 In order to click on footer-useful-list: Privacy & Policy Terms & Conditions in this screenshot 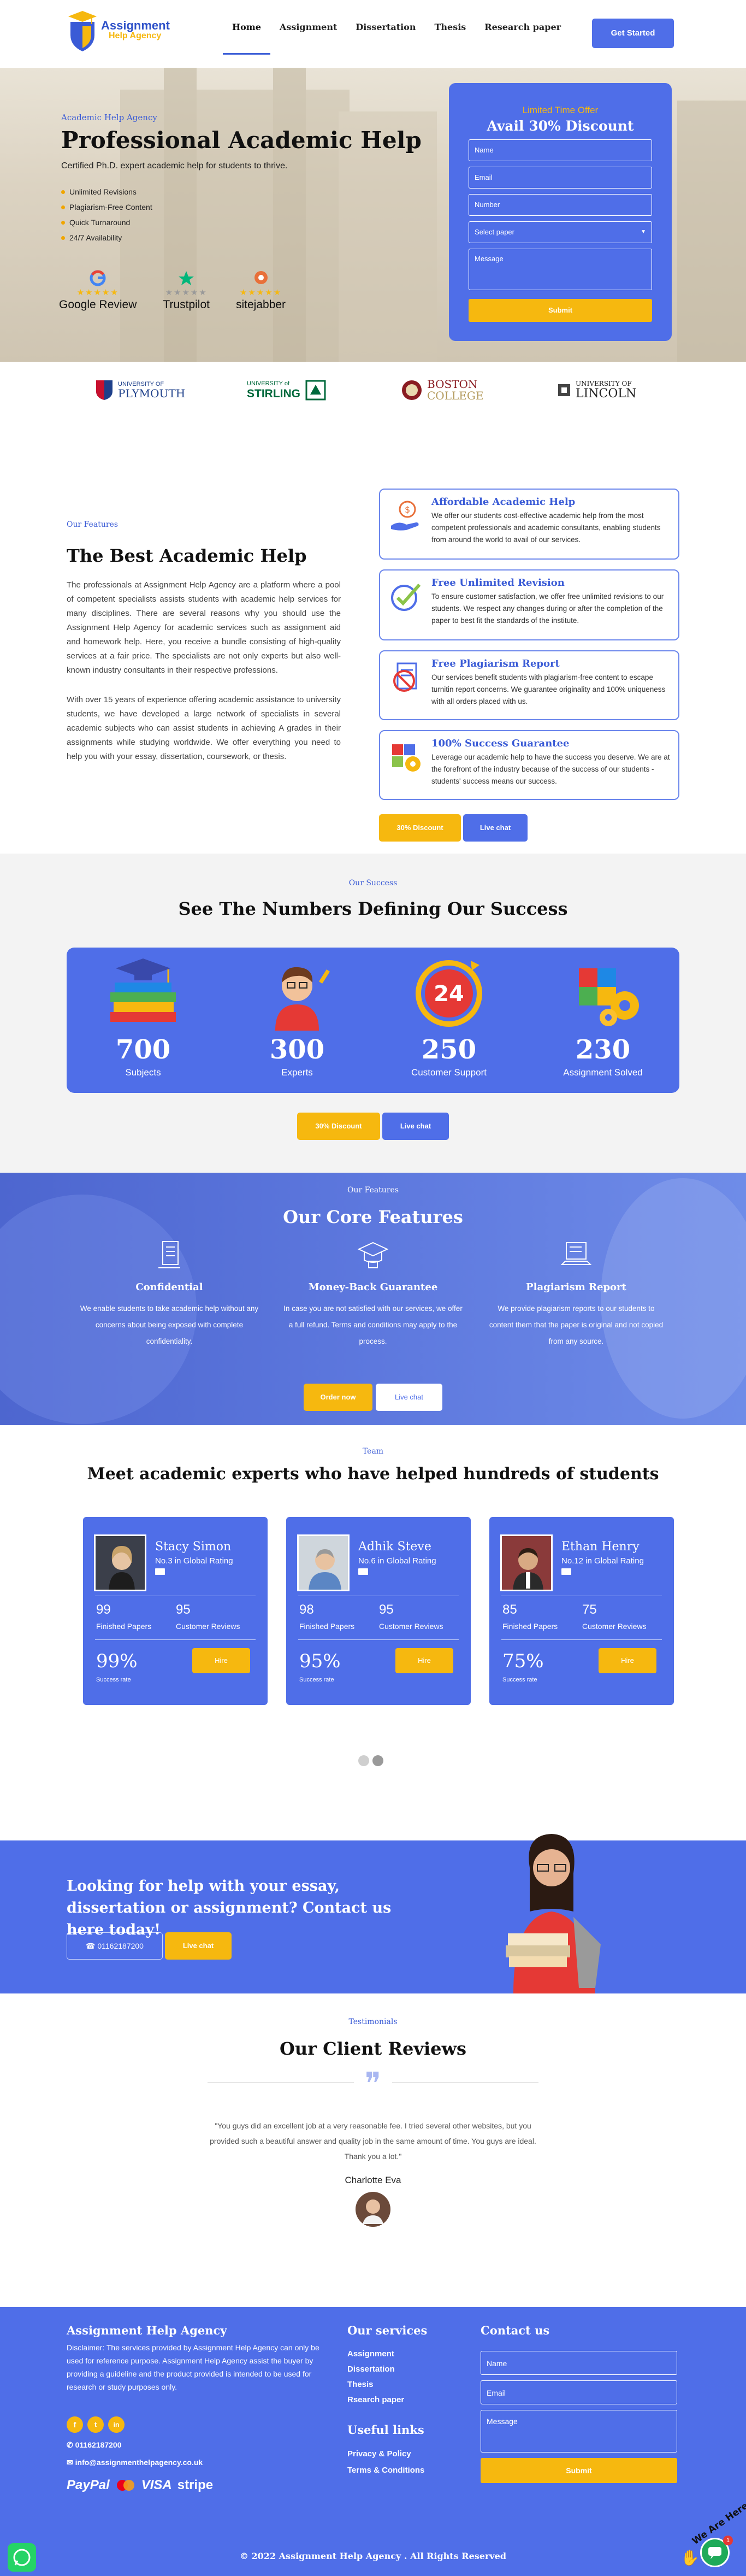, I will do `click(386, 2462)`.